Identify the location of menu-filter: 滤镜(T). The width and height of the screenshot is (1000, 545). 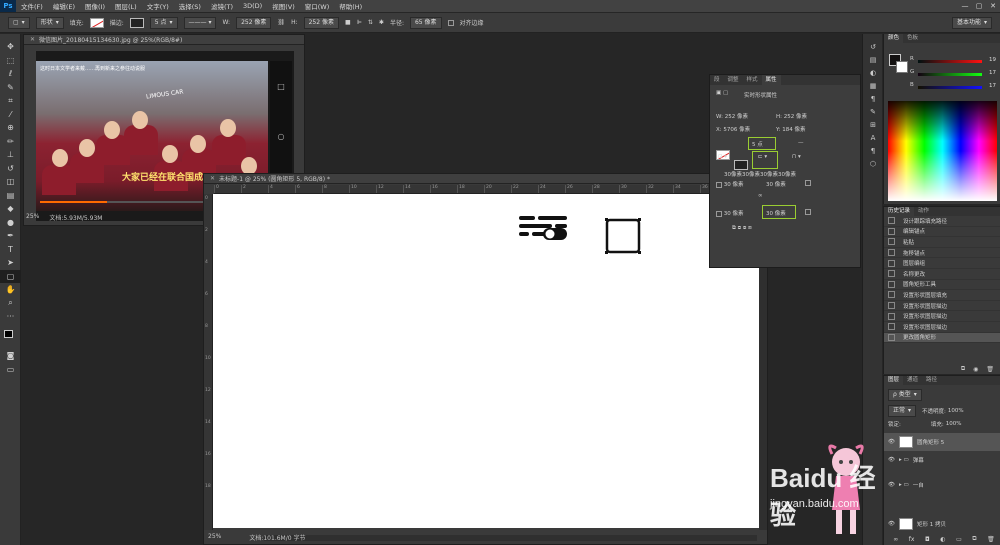
(222, 6).